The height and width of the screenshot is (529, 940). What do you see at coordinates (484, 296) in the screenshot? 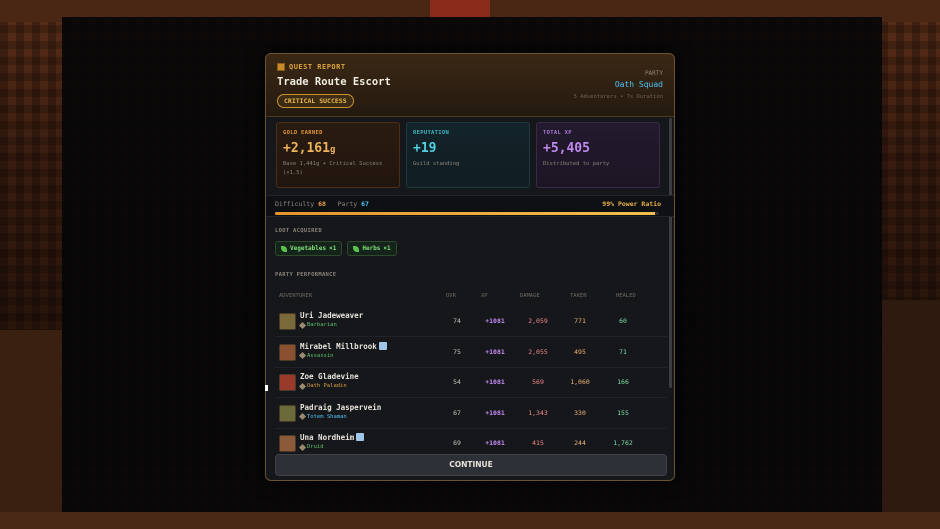
I see `col-xp: XP` at bounding box center [484, 296].